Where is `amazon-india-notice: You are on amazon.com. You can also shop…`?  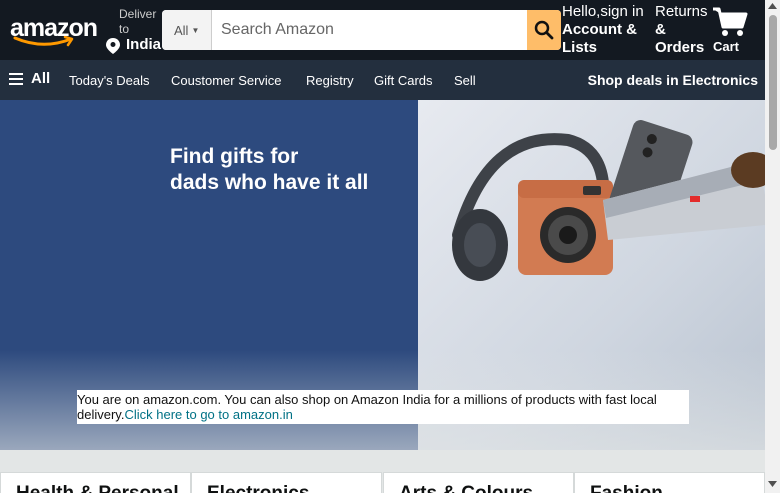
amazon-india-notice: You are on amazon.com. You can also shop… is located at coordinates (383, 407).